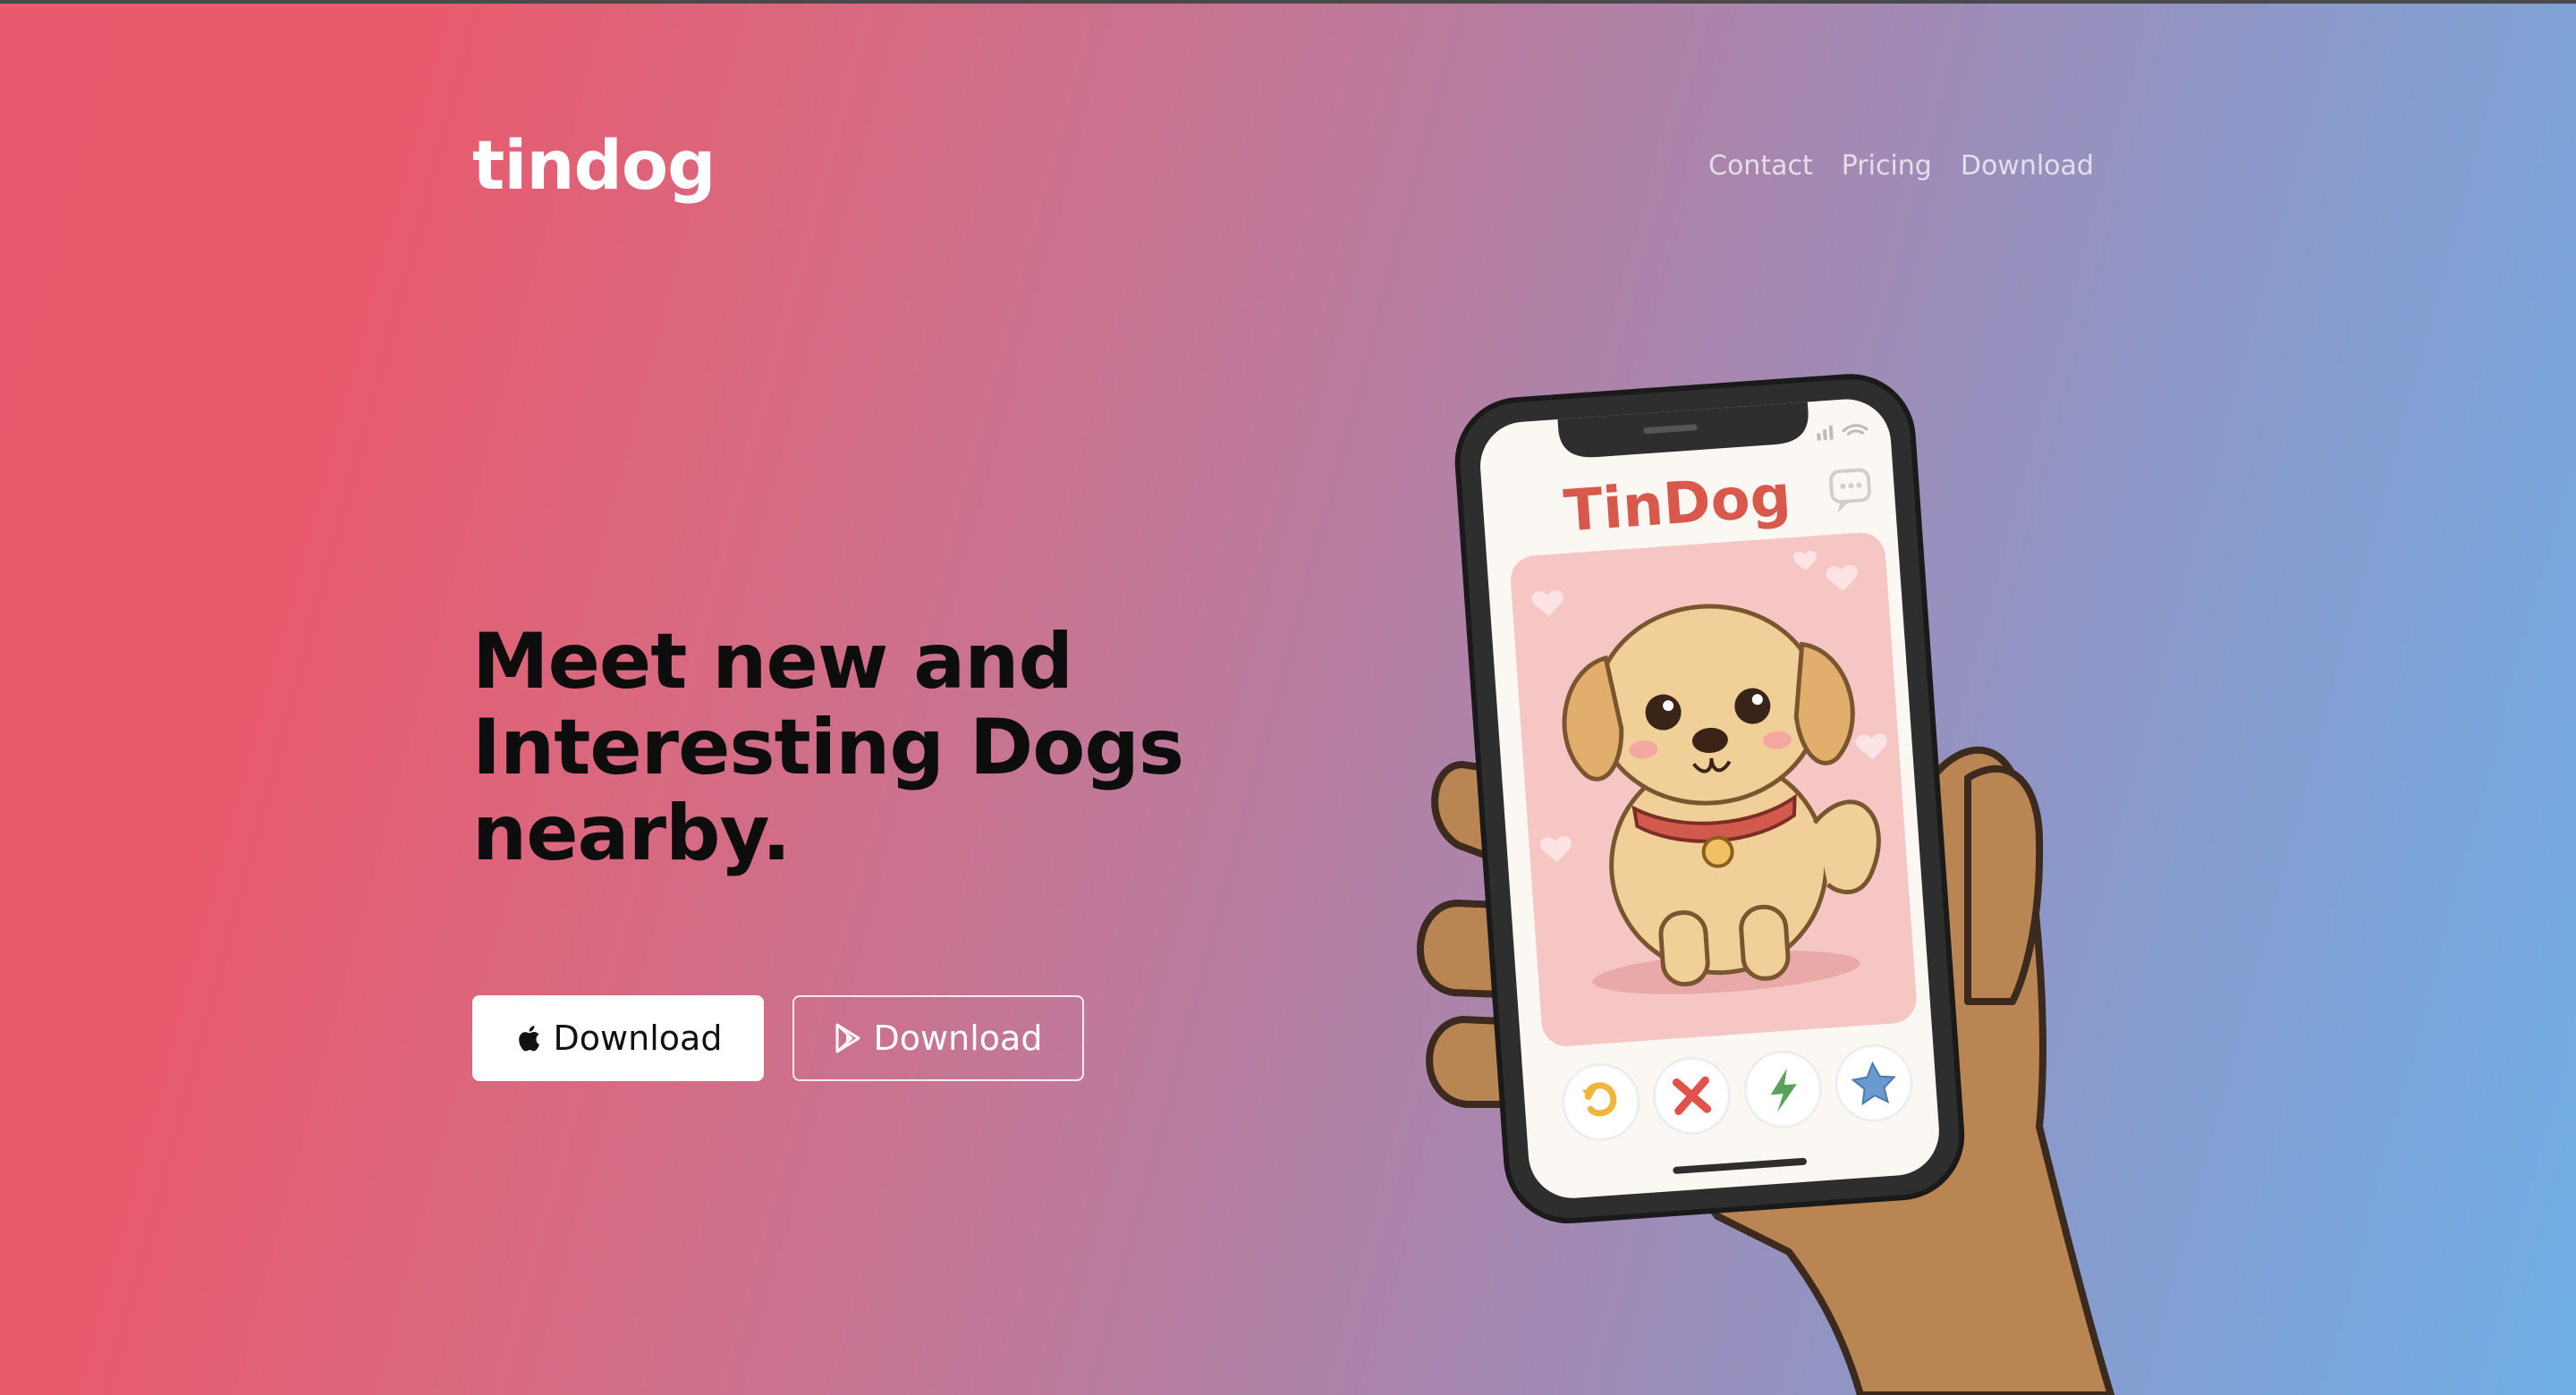 The image size is (2576, 1395). I want to click on apple-icon, so click(527, 1038).